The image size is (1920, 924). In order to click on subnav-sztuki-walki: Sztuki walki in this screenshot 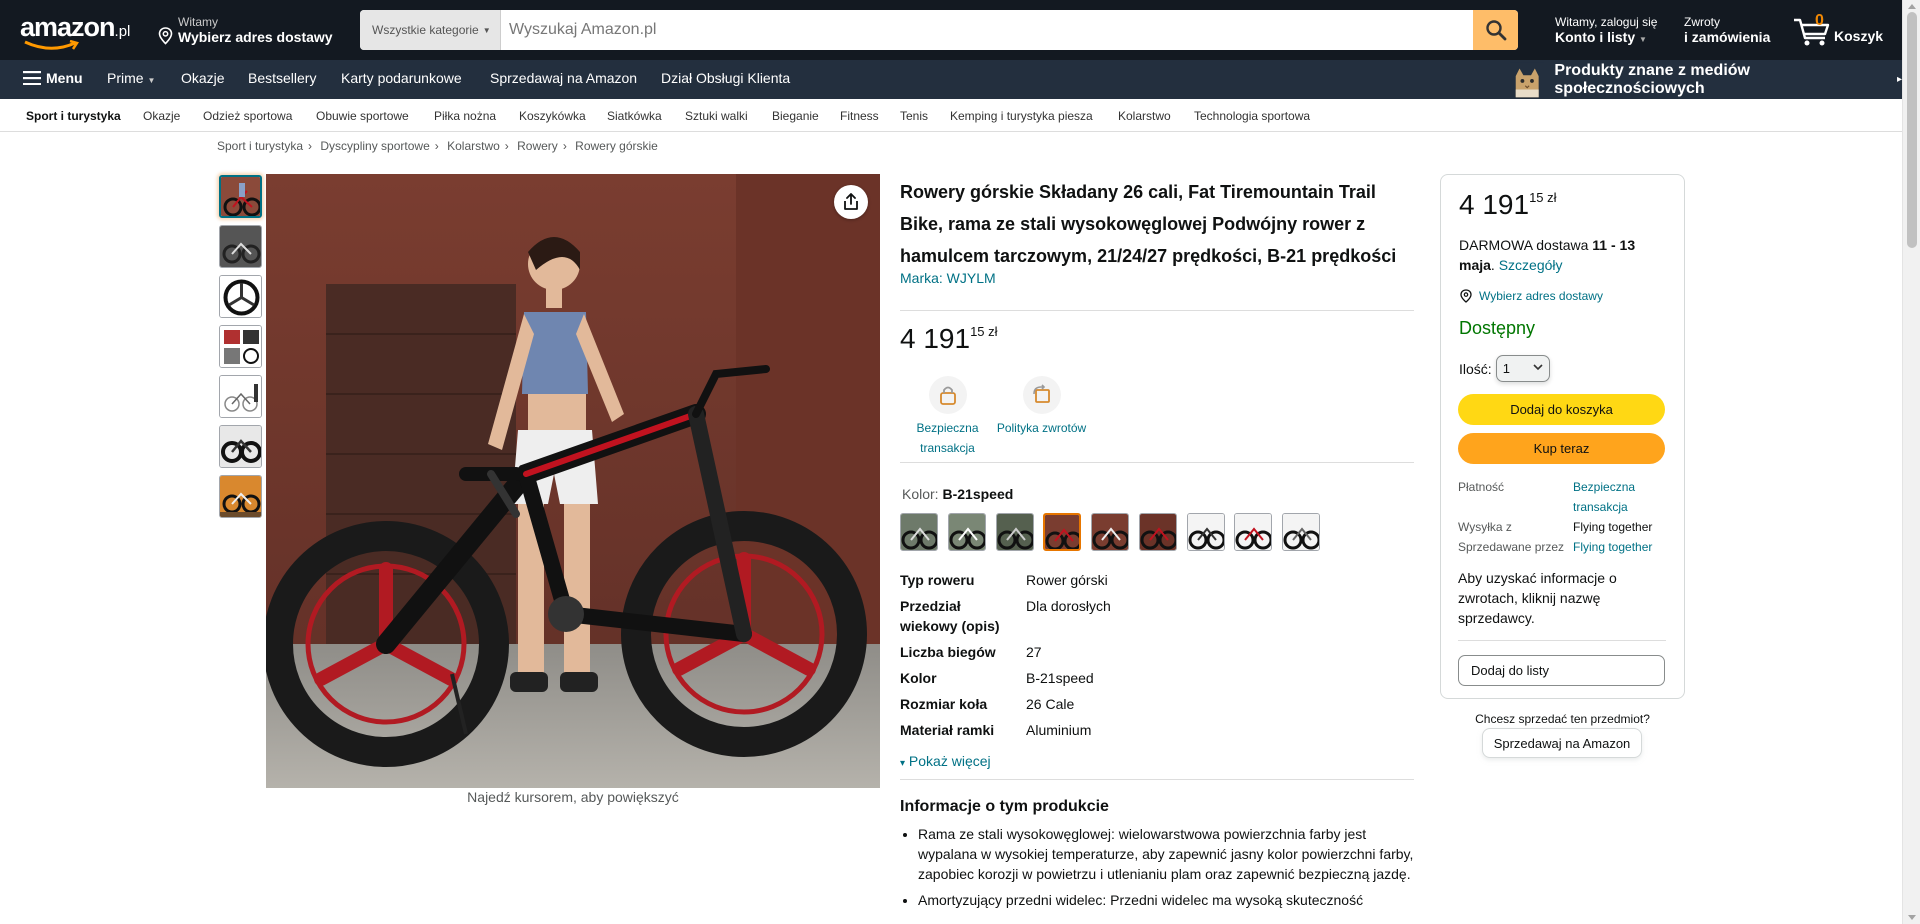, I will do `click(716, 116)`.